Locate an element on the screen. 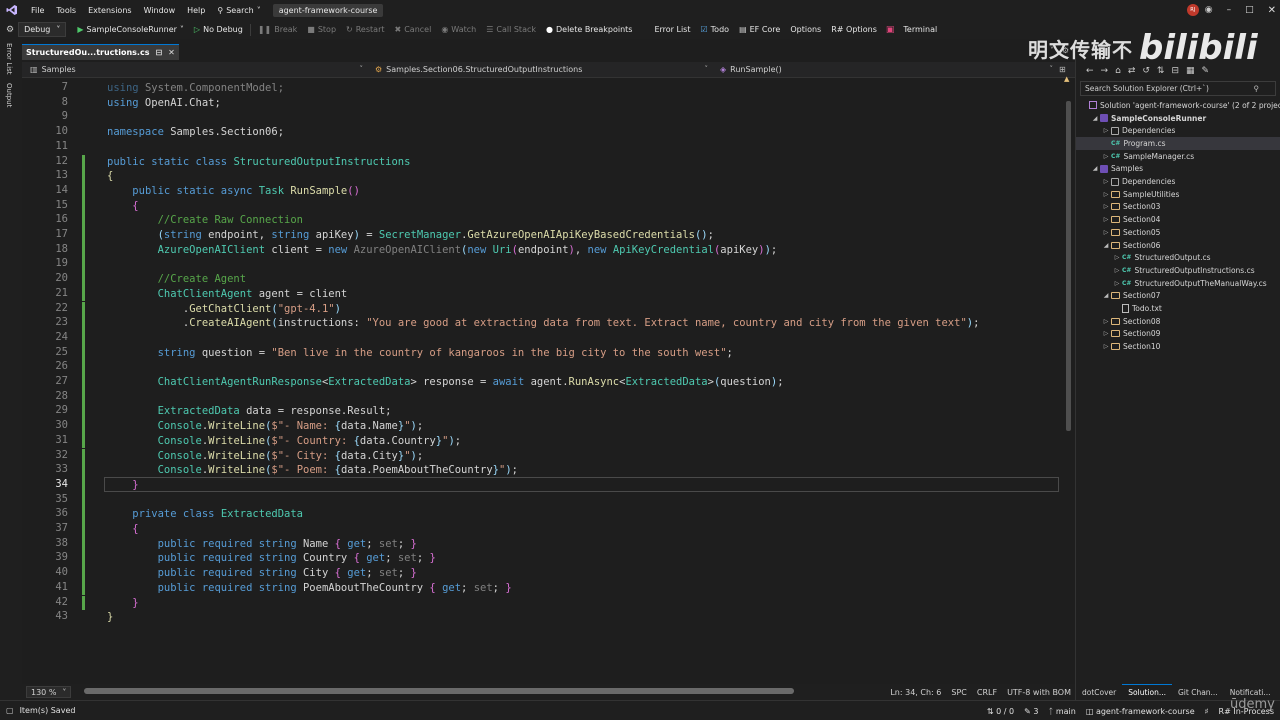  member-select: ◈ RunSample() ˅ is located at coordinates (884, 70).